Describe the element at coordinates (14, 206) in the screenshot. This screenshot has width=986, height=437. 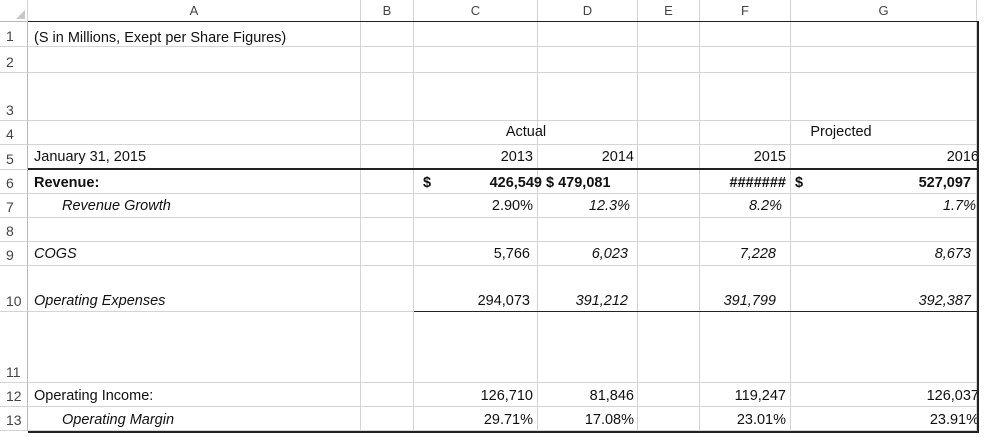
I see `row-header-7: 7` at that location.